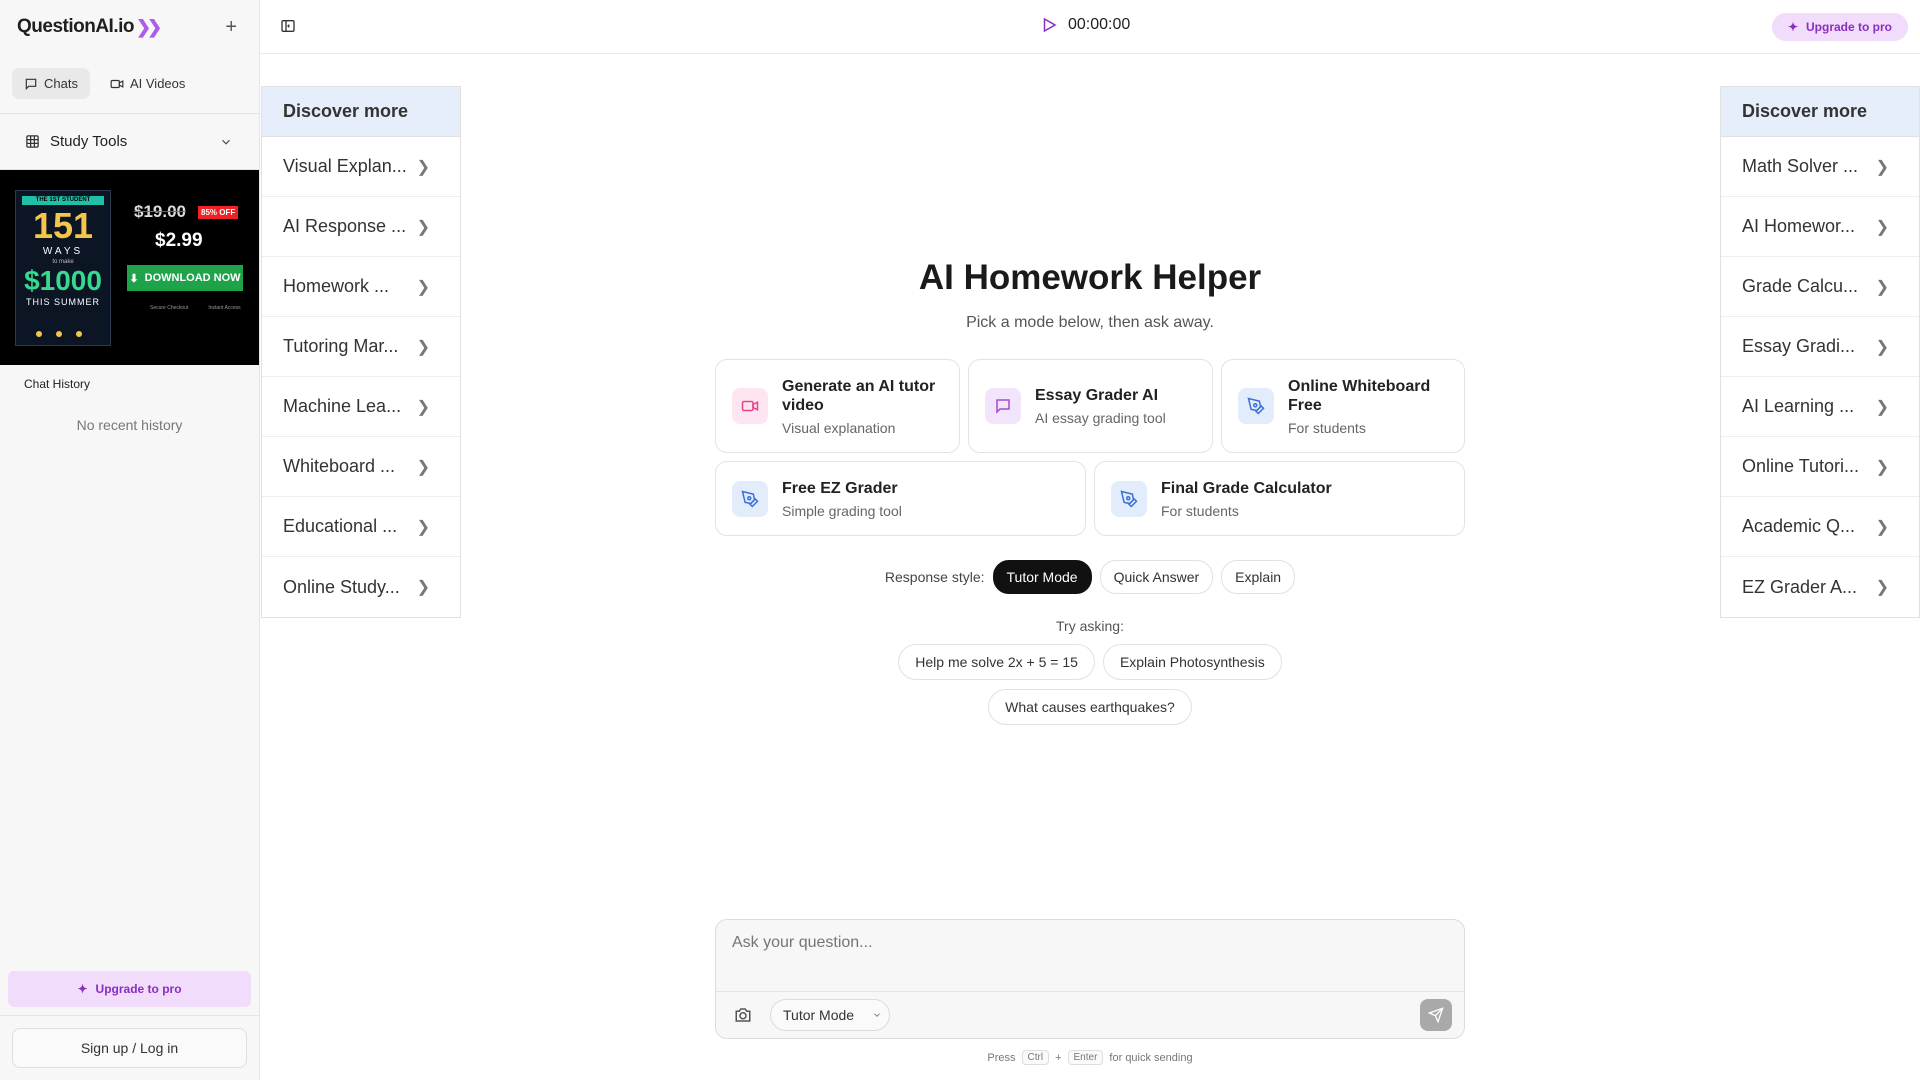 This screenshot has width=1920, height=1080. What do you see at coordinates (1436, 1015) in the screenshot?
I see `send-button` at bounding box center [1436, 1015].